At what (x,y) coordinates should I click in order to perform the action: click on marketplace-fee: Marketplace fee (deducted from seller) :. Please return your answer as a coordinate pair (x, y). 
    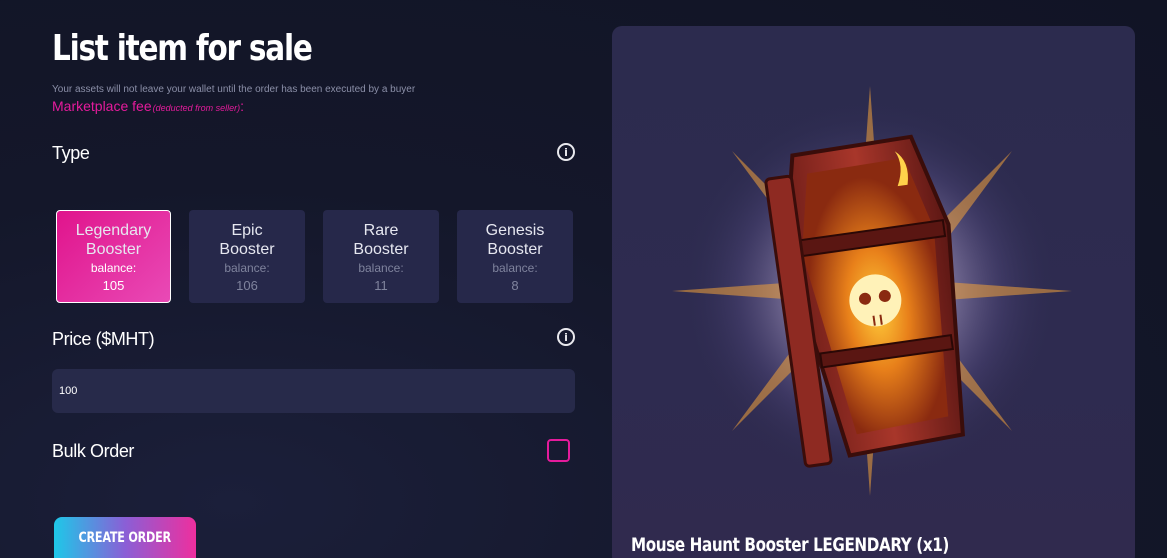
    Looking at the image, I should click on (148, 106).